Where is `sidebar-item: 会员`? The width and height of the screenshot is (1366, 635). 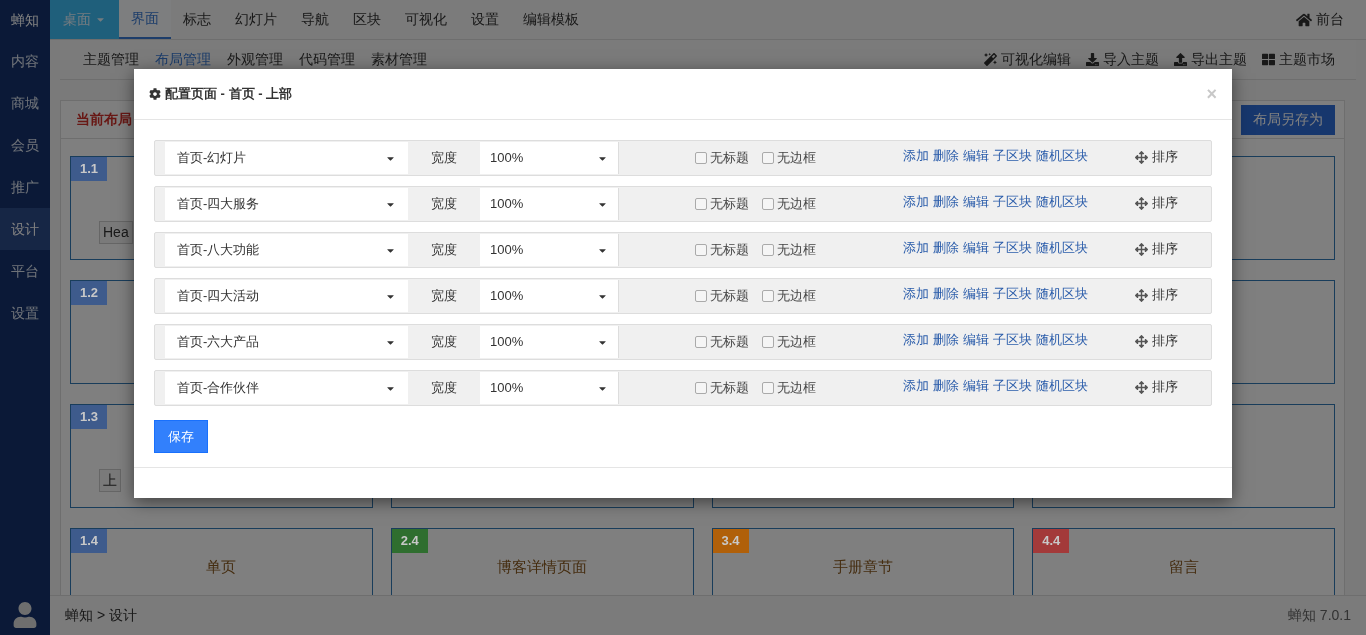 sidebar-item: 会员 is located at coordinates (25, 145).